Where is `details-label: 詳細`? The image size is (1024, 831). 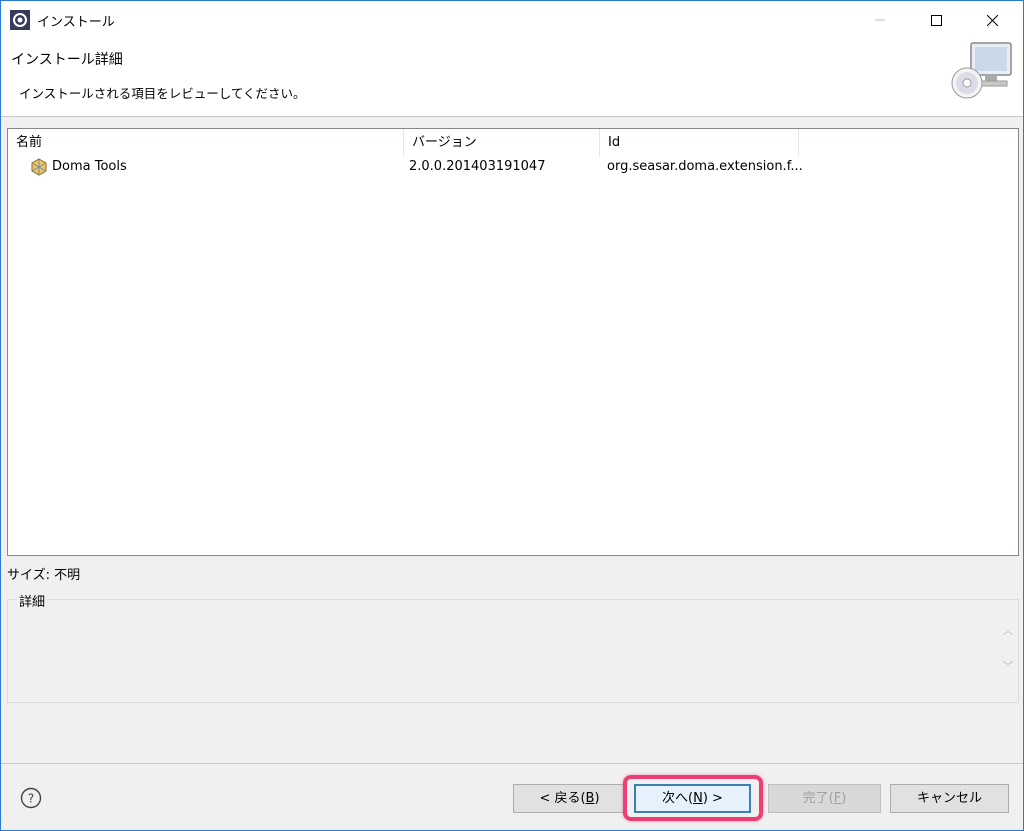
details-label: 詳細 is located at coordinates (32, 600).